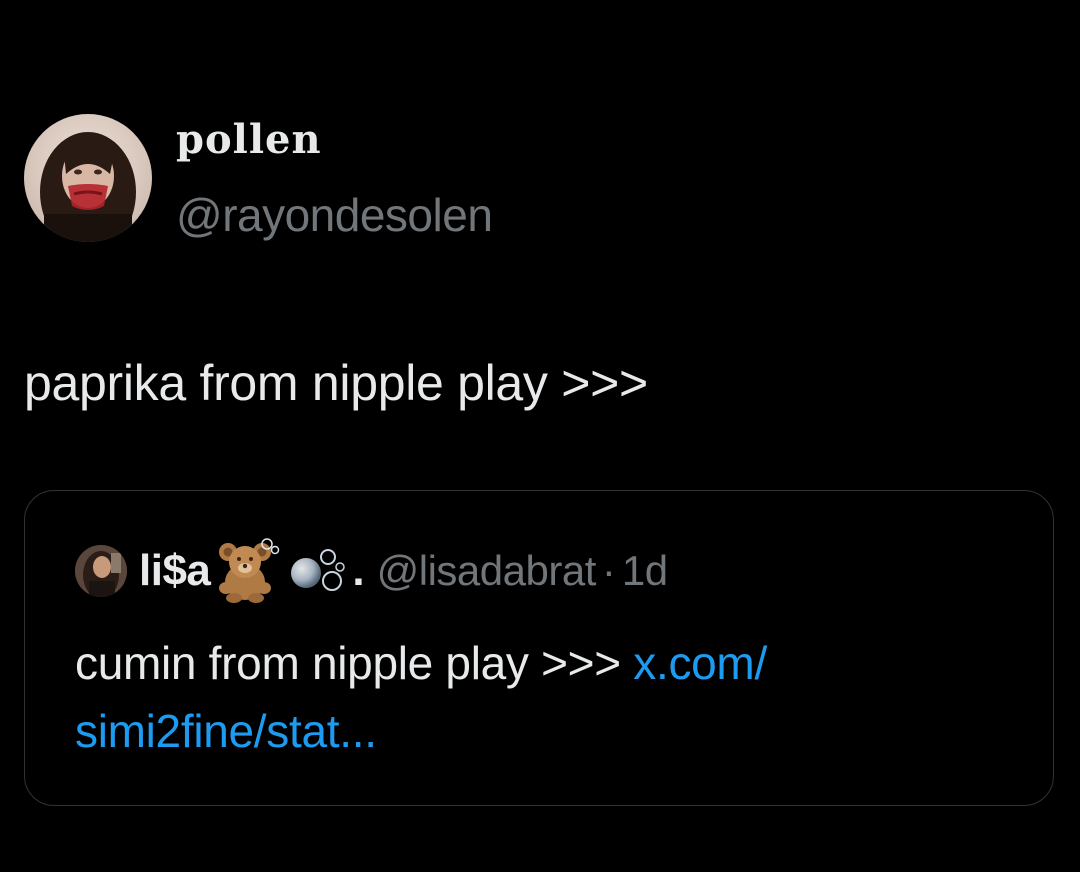  What do you see at coordinates (247, 571) in the screenshot?
I see `teddy-bear-icon` at bounding box center [247, 571].